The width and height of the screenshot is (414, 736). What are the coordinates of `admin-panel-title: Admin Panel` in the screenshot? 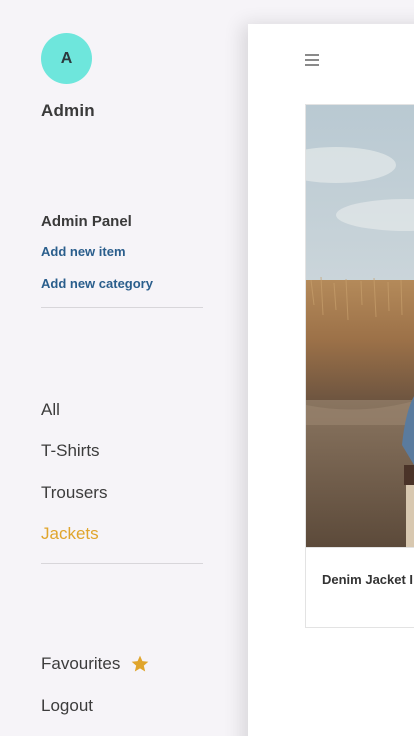 It's located at (86, 221).